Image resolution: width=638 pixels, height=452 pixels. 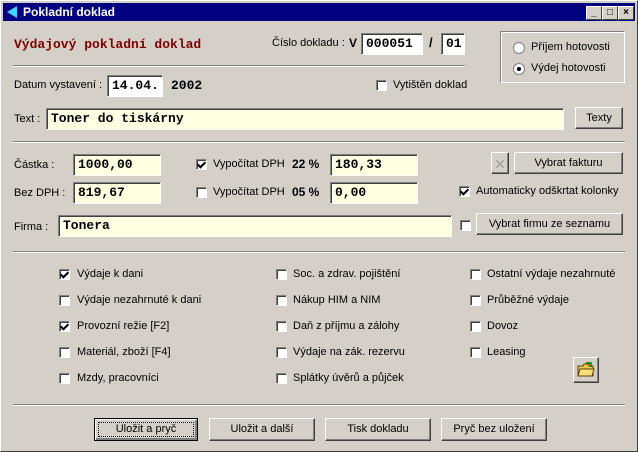 I want to click on printed-label: Vytištěn doklad, so click(x=430, y=85).